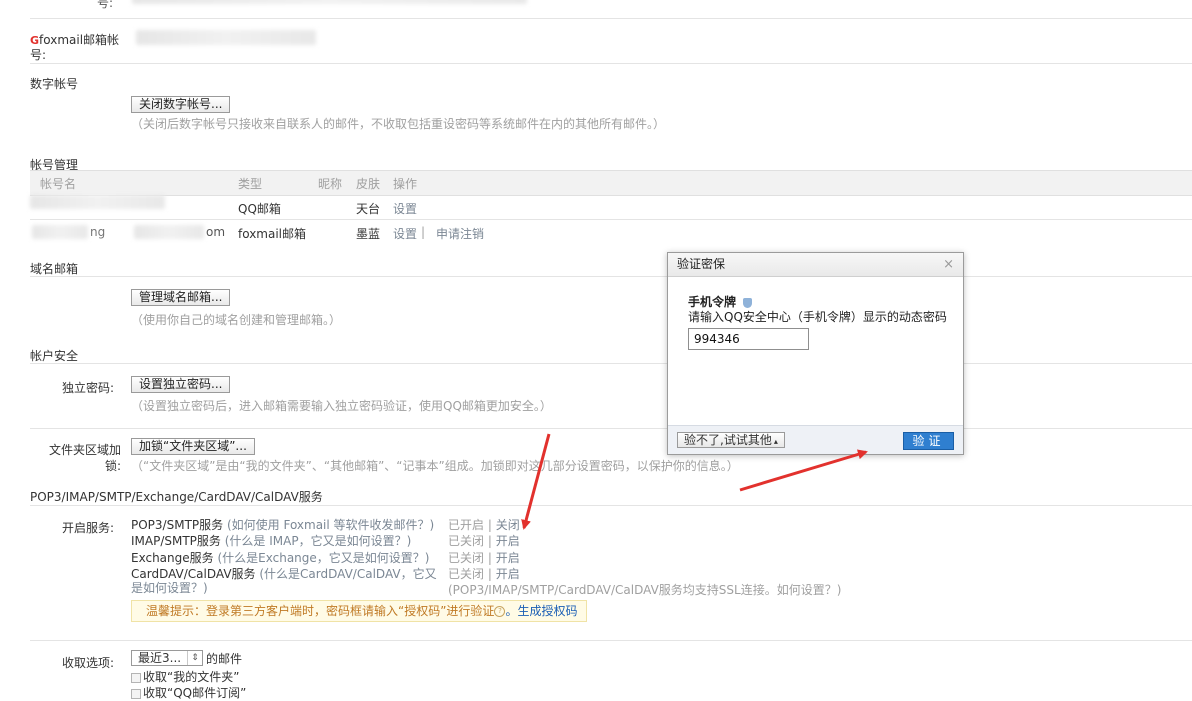 This screenshot has width=1192, height=701. What do you see at coordinates (815, 265) in the screenshot?
I see `dialog-title: 验证密保` at bounding box center [815, 265].